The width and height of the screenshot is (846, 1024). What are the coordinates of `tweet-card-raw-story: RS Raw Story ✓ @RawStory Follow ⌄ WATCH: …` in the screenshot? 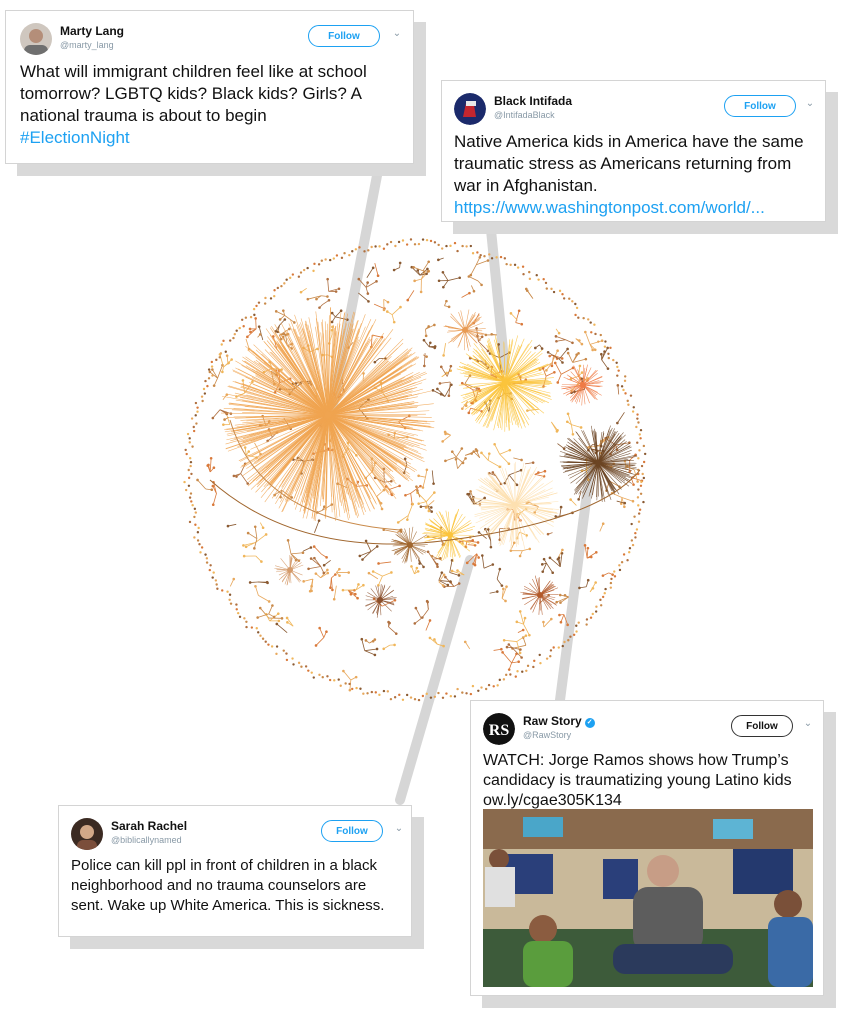 It's located at (647, 848).